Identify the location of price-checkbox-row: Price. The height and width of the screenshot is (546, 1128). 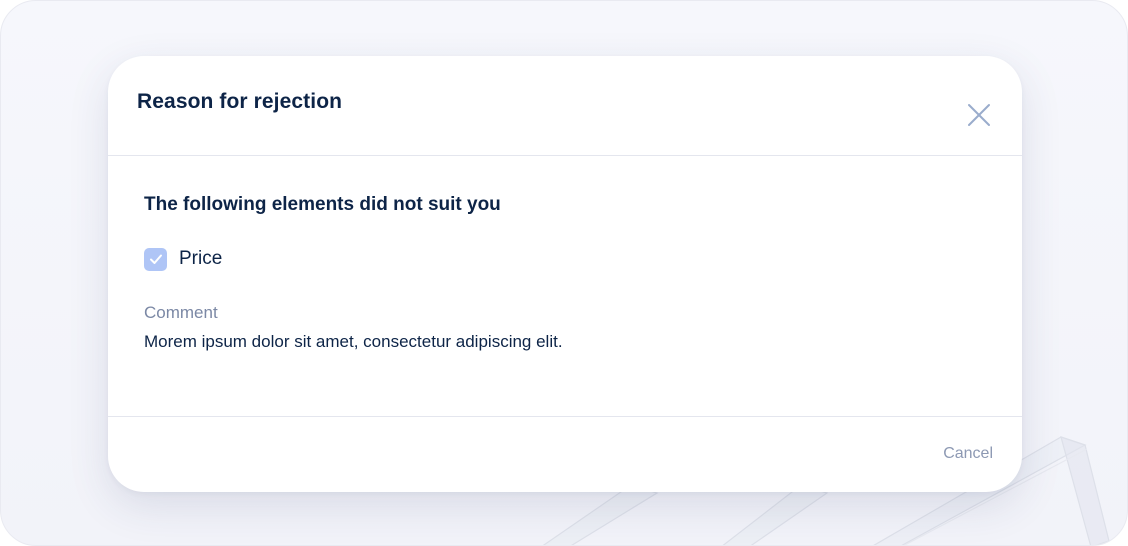
(183, 259).